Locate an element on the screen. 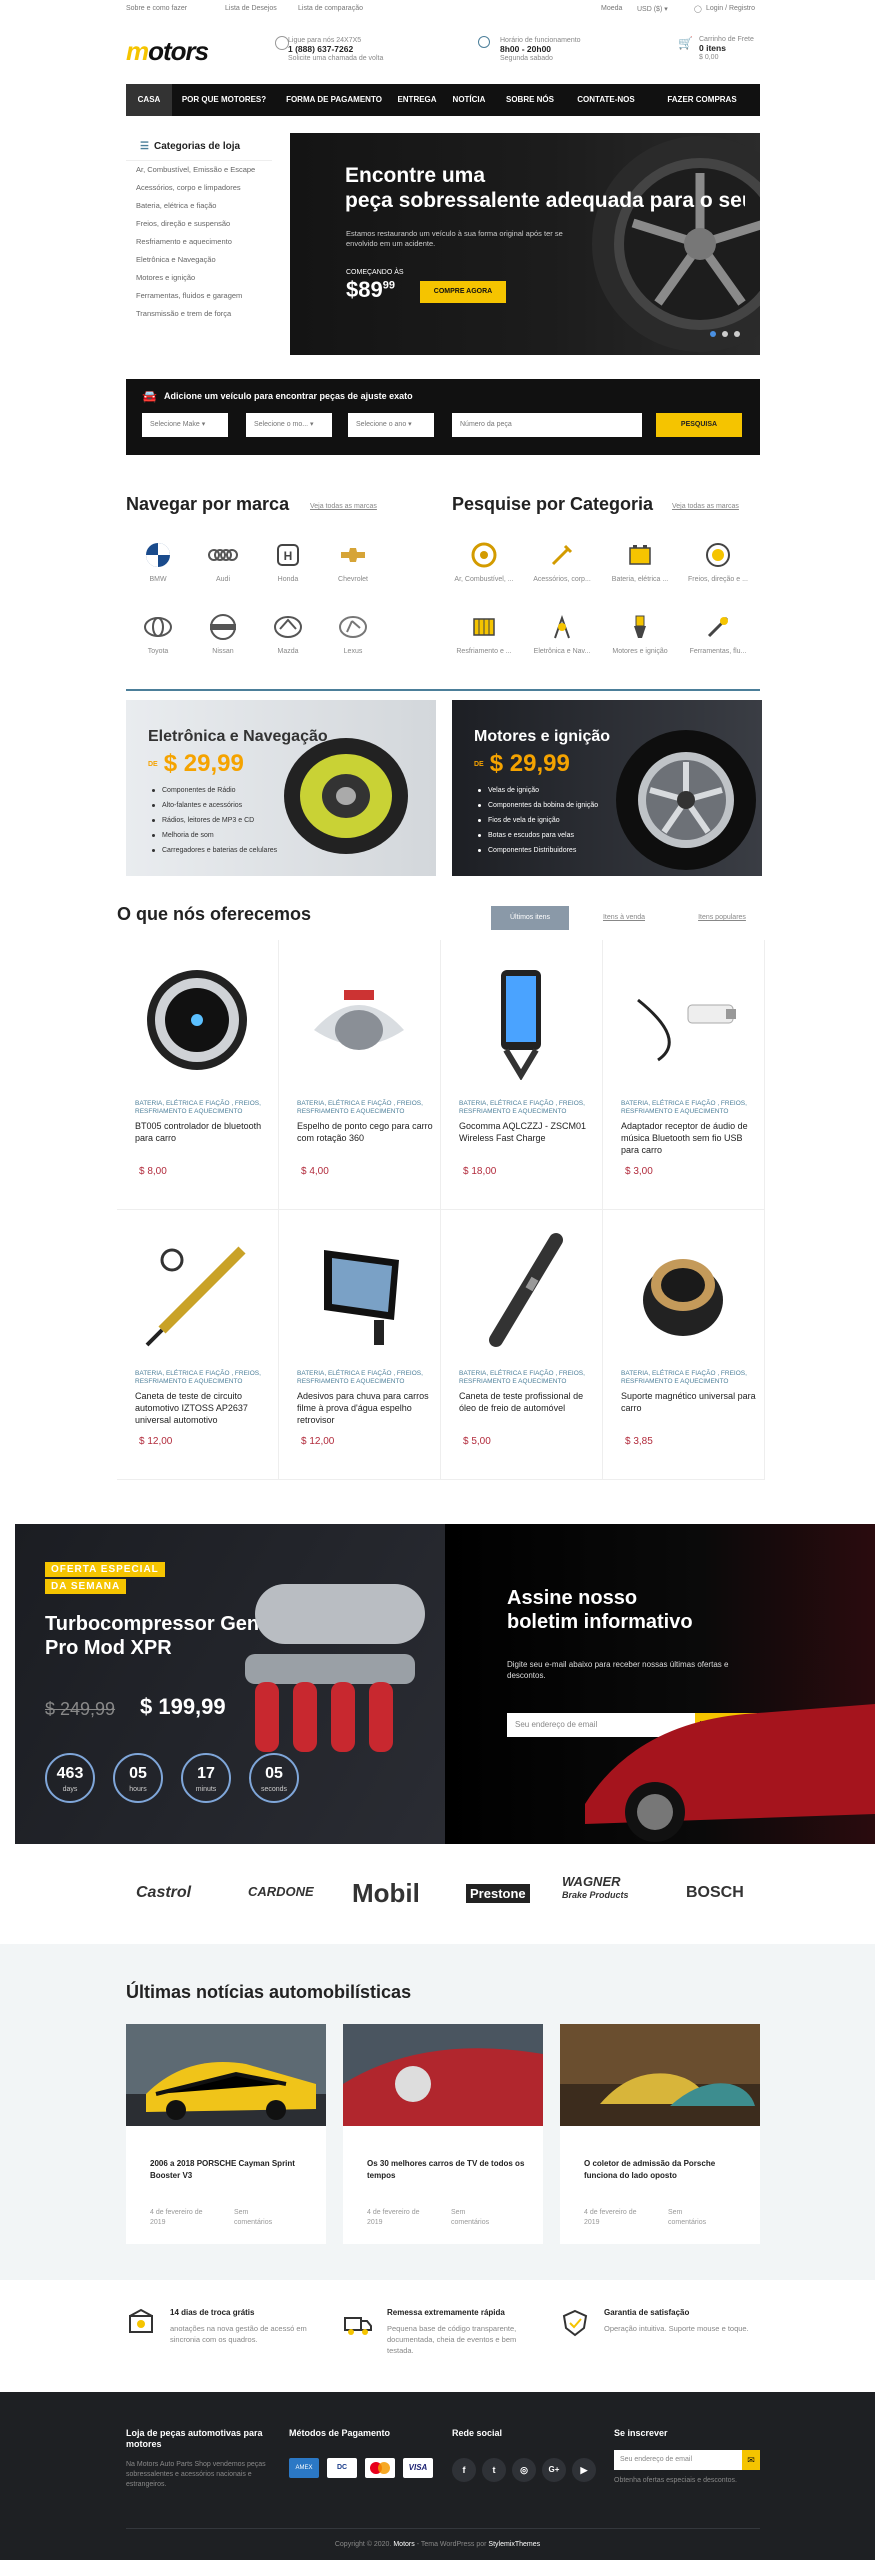 The width and height of the screenshot is (875, 2560). blog-post-image is located at coordinates (226, 2075).